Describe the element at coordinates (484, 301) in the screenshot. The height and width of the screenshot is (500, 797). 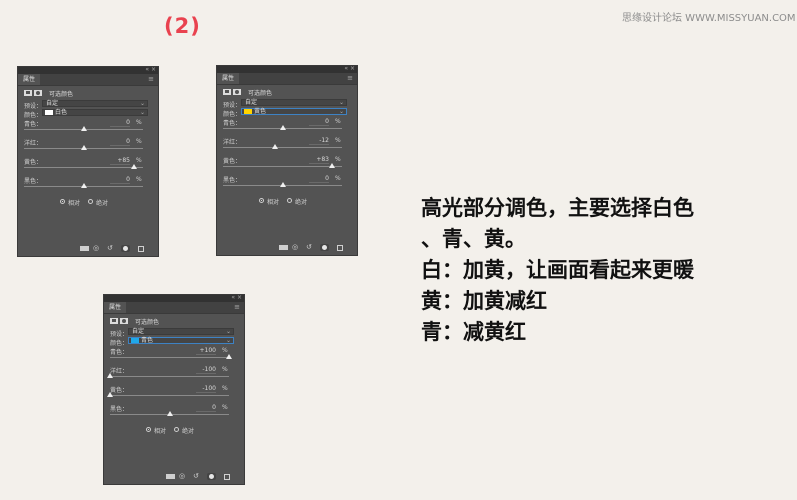
I see `note-line: 黄：加黄减红` at that location.